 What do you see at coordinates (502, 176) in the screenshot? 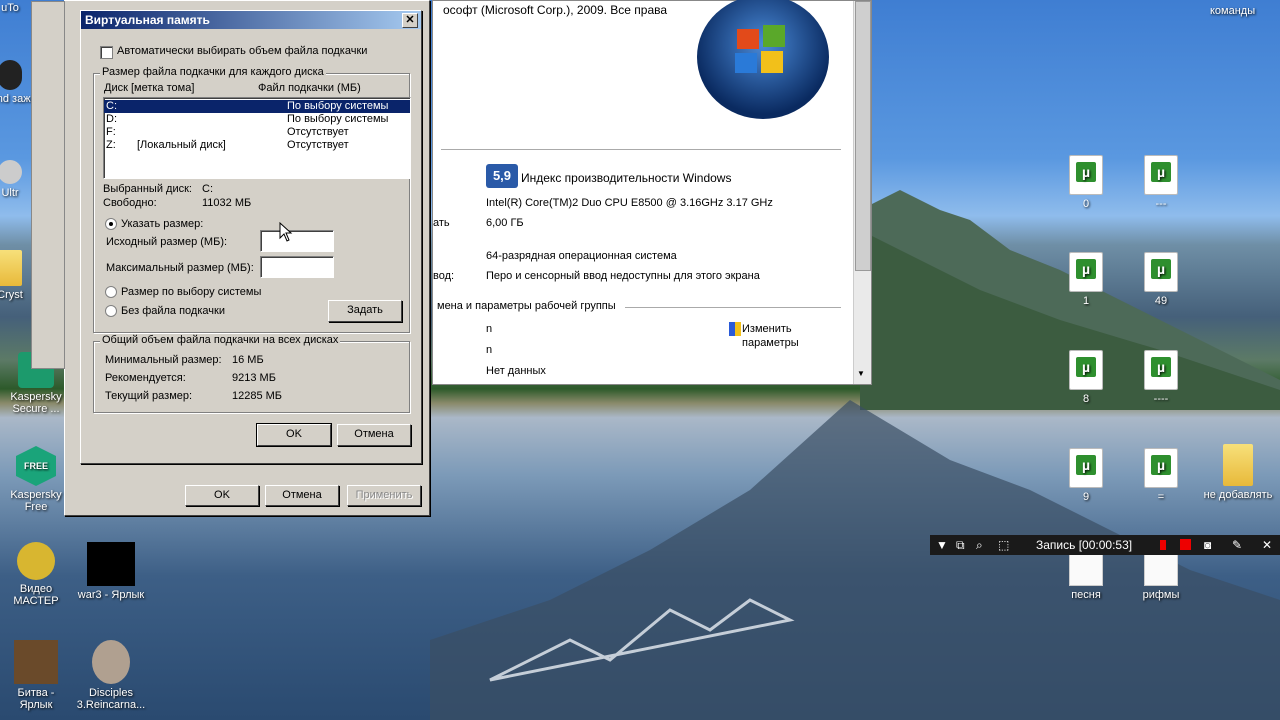
I see `rating-badge: 5,9` at bounding box center [502, 176].